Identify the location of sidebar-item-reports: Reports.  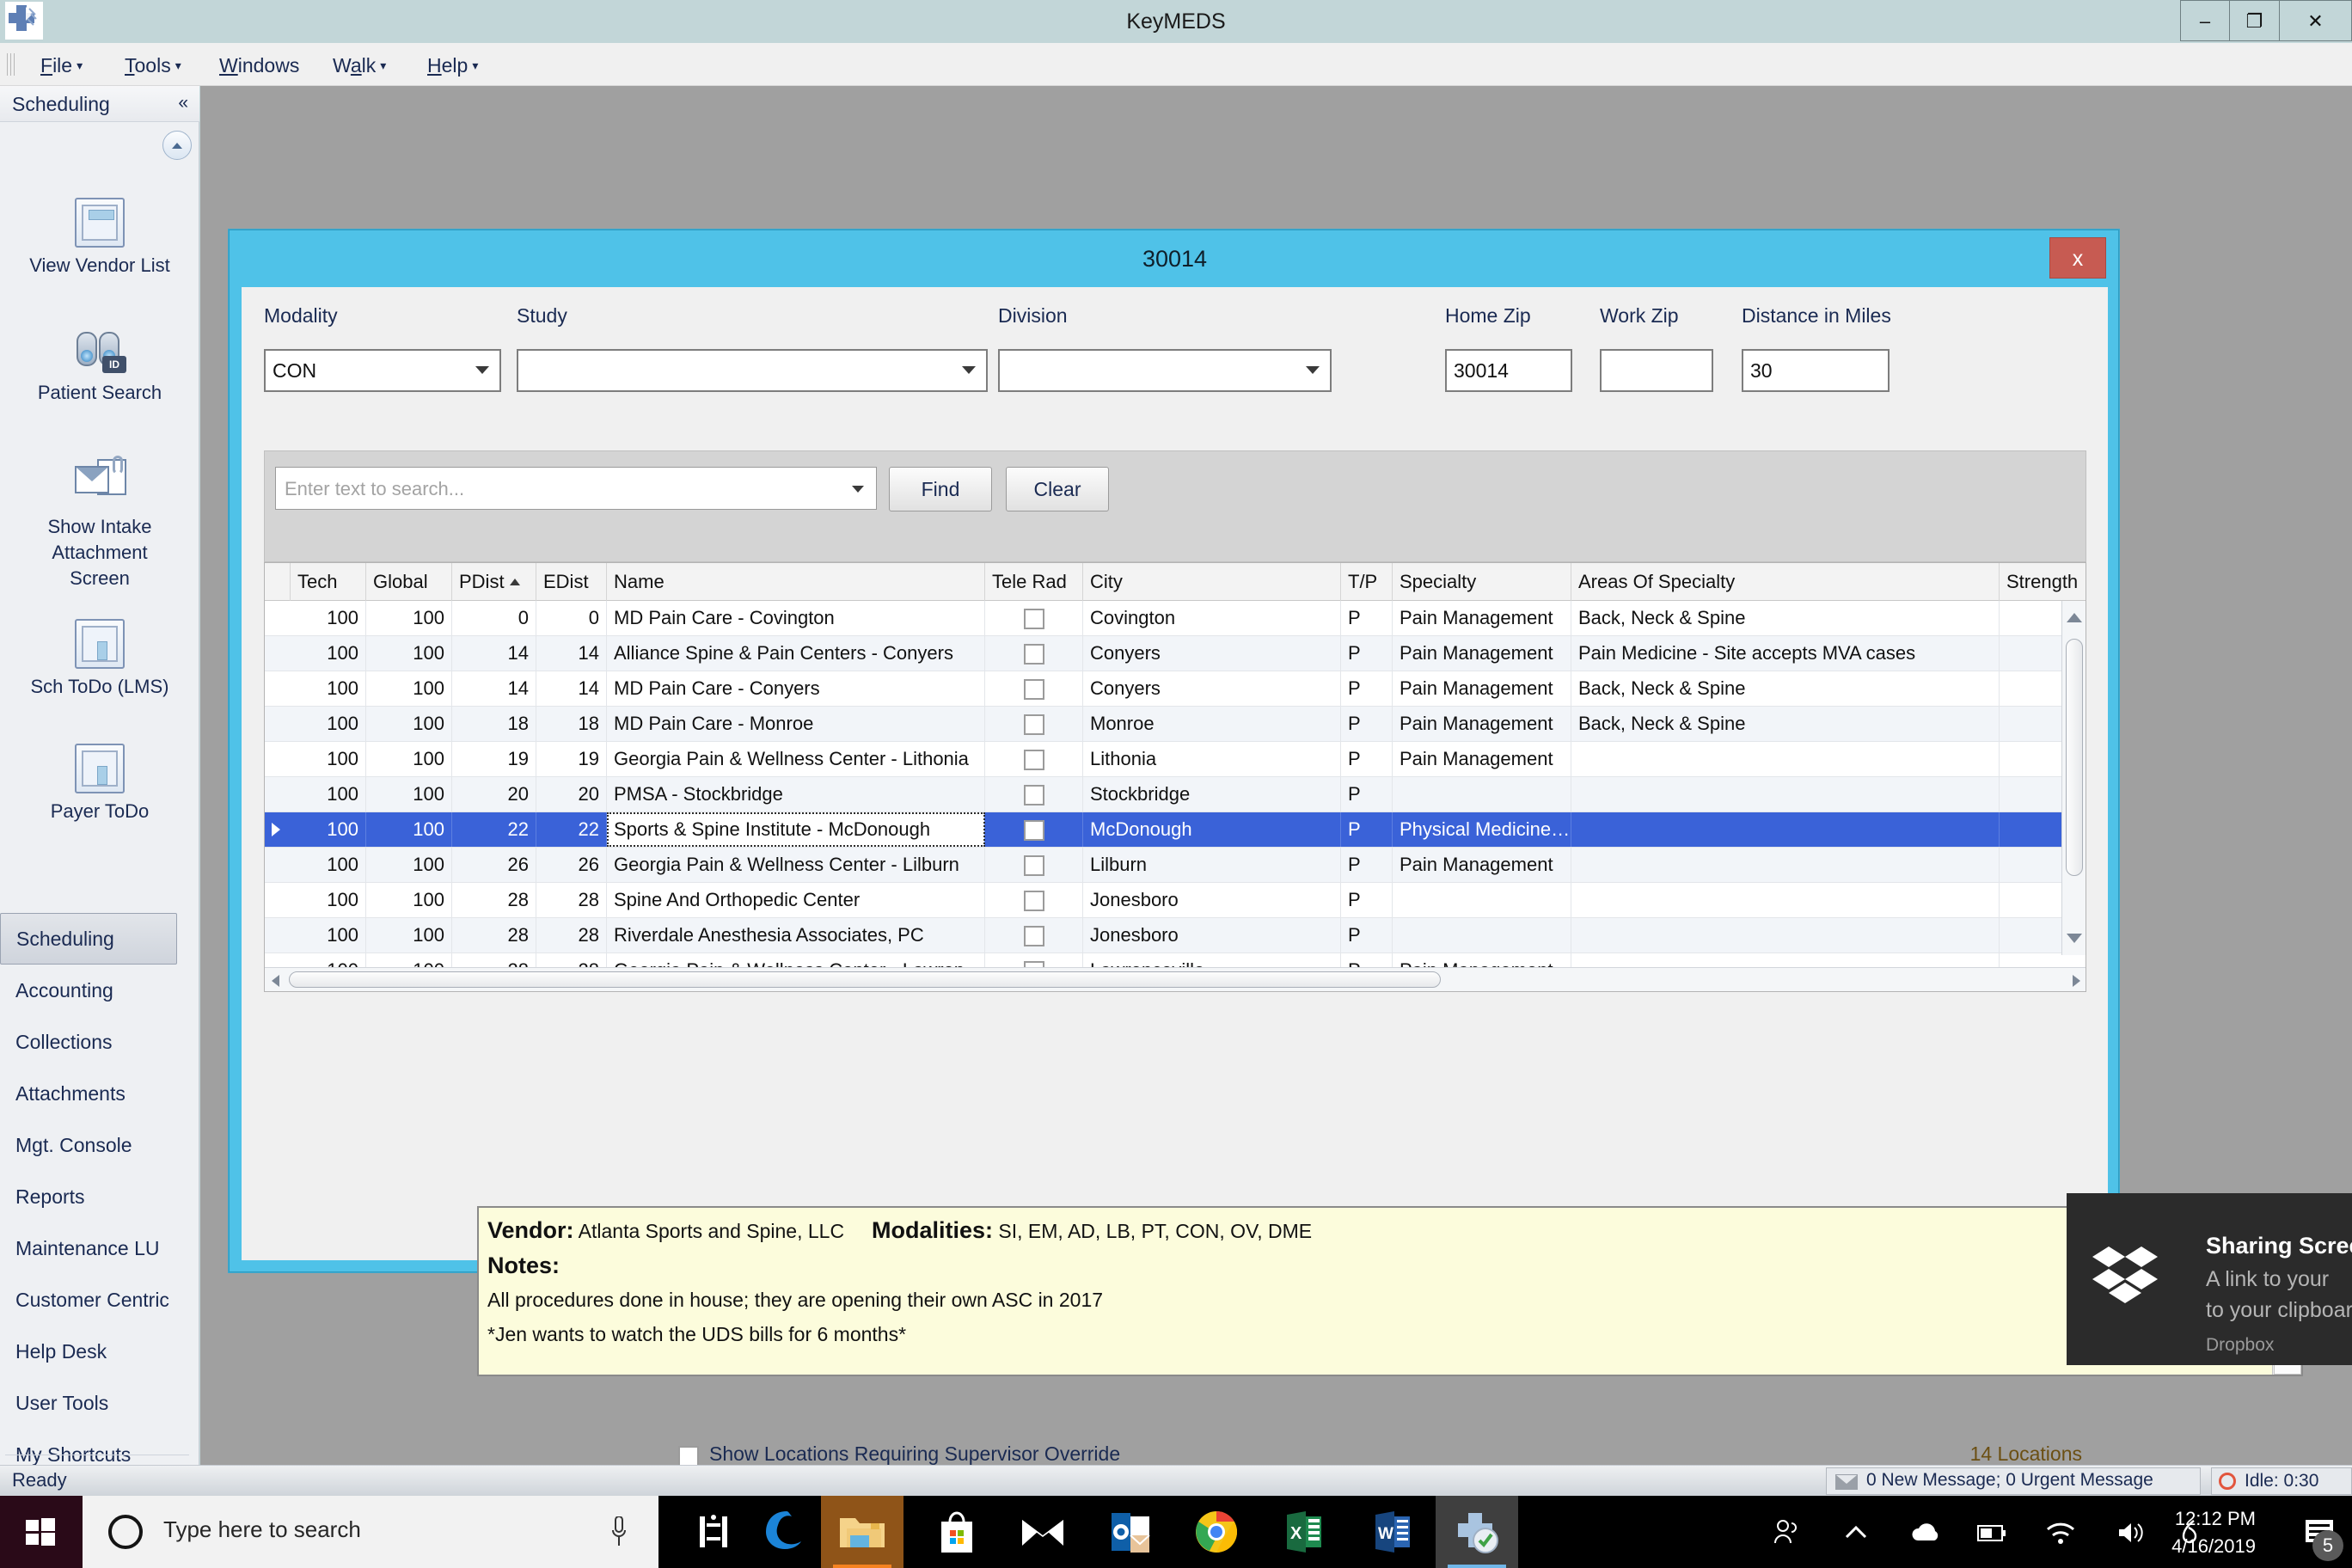
(88, 1196).